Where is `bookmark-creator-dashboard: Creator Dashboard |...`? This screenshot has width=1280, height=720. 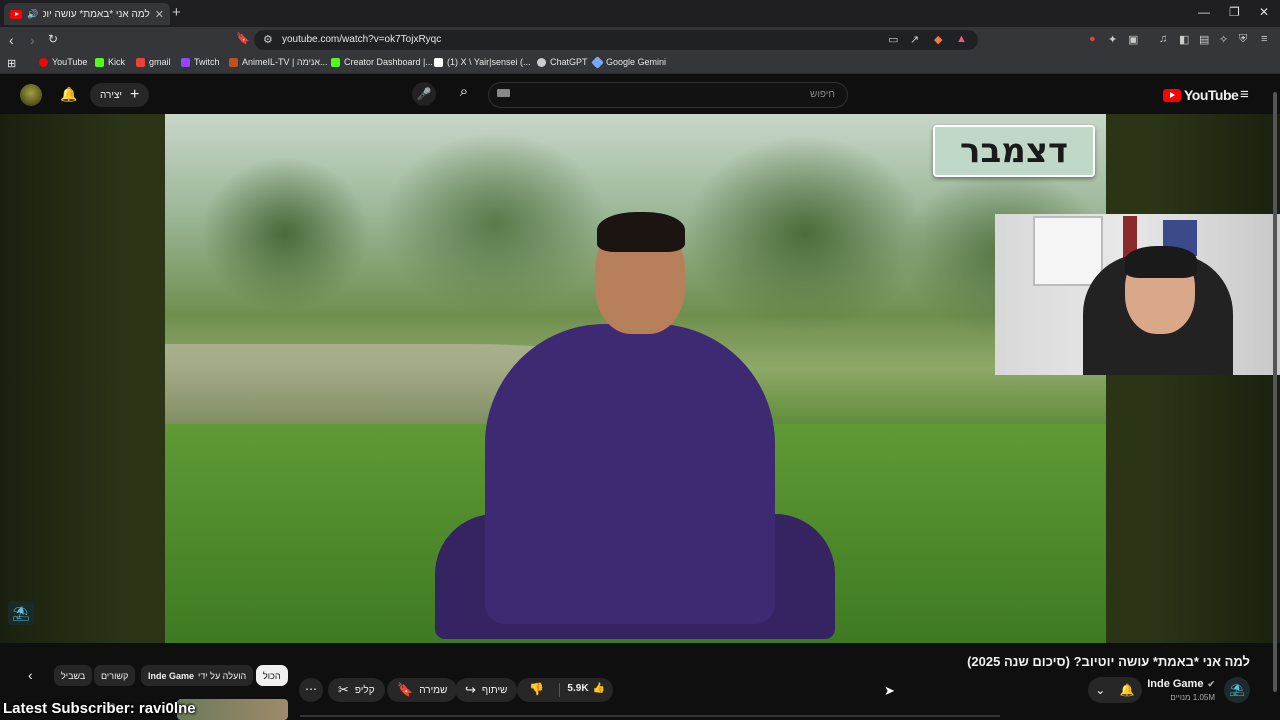
bookmark-creator-dashboard: Creator Dashboard |... is located at coordinates (382, 62).